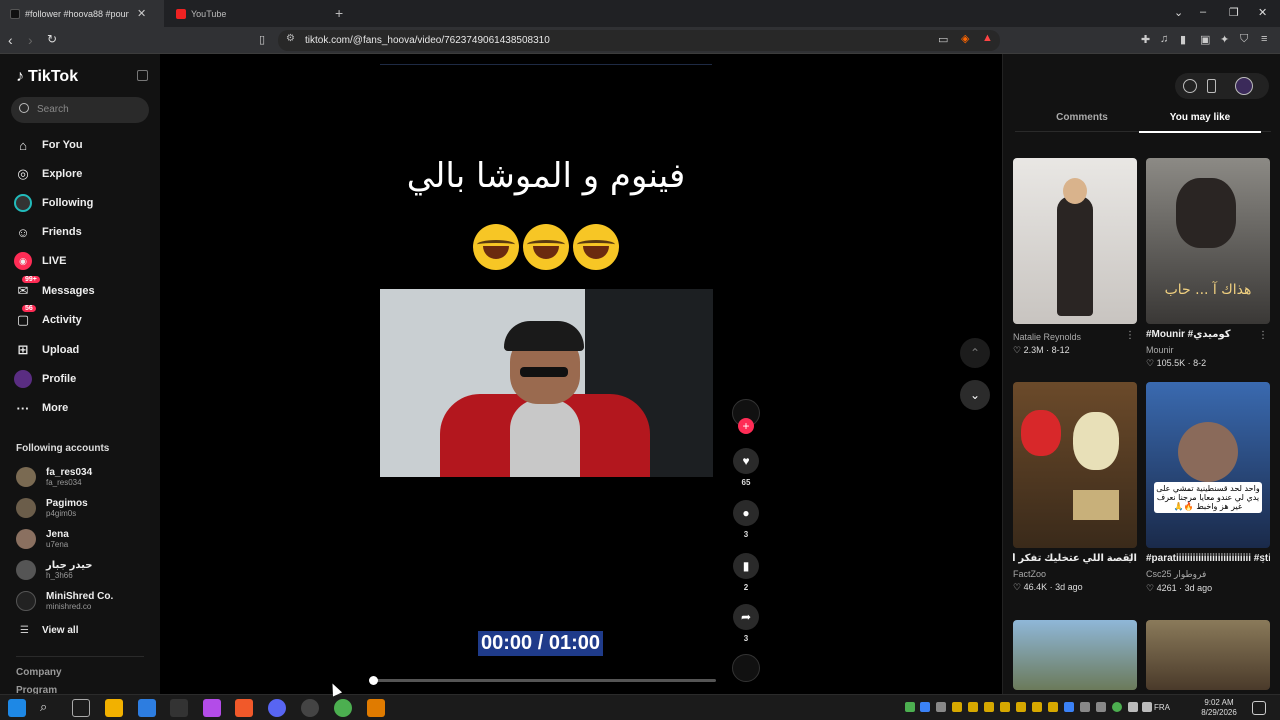  What do you see at coordinates (965, 38) in the screenshot?
I see `brave-shields-icon: ◈` at bounding box center [965, 38].